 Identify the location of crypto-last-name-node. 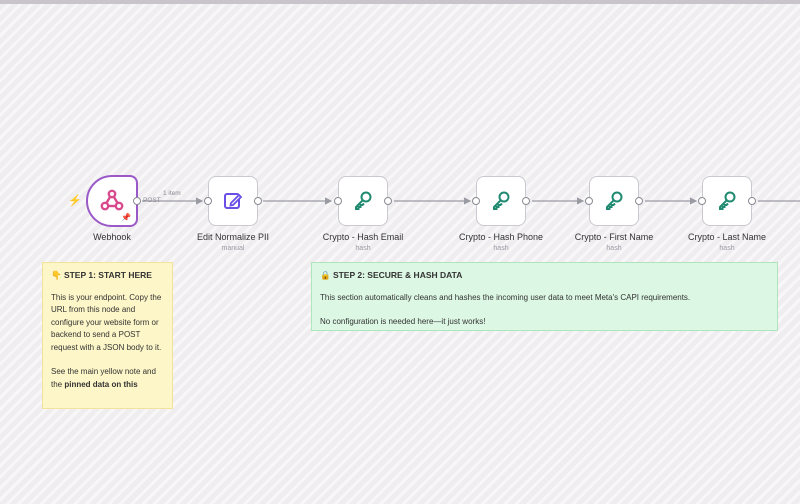
(727, 201).